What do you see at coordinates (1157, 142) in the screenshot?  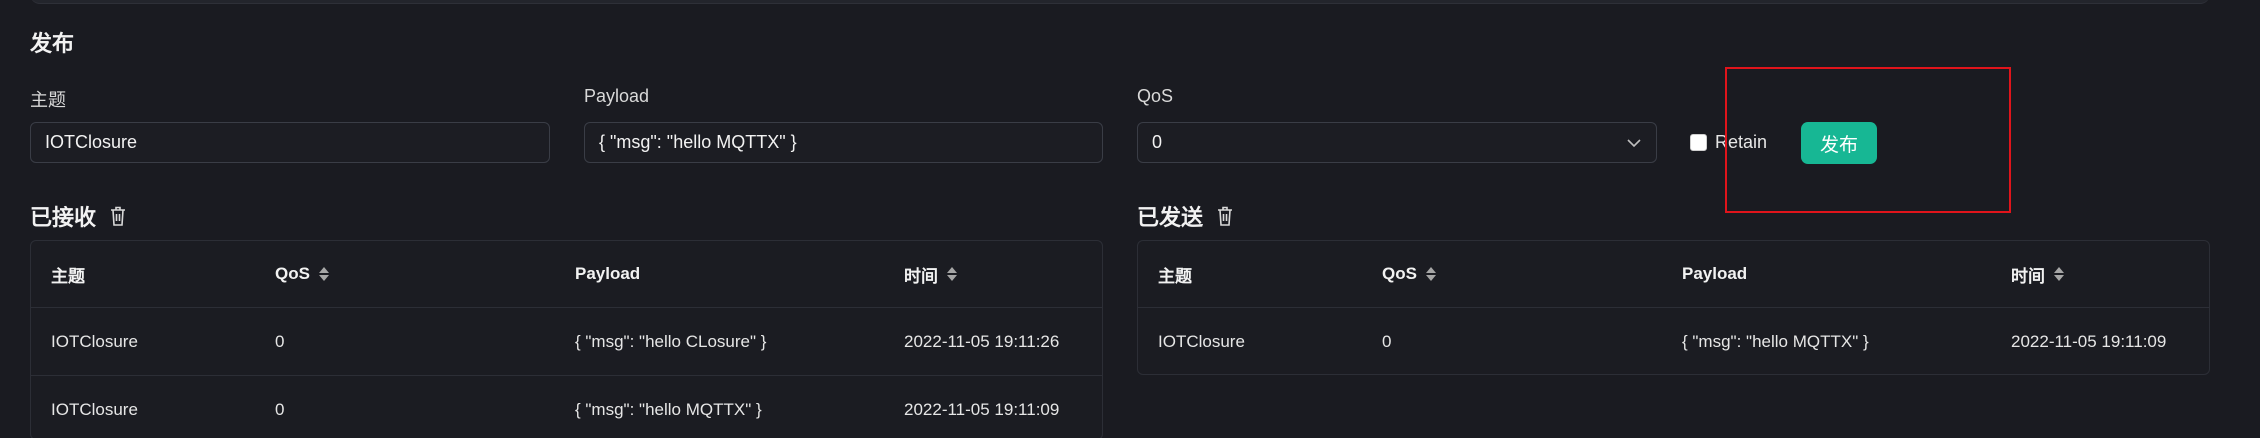 I see `qos-select-value: 0` at bounding box center [1157, 142].